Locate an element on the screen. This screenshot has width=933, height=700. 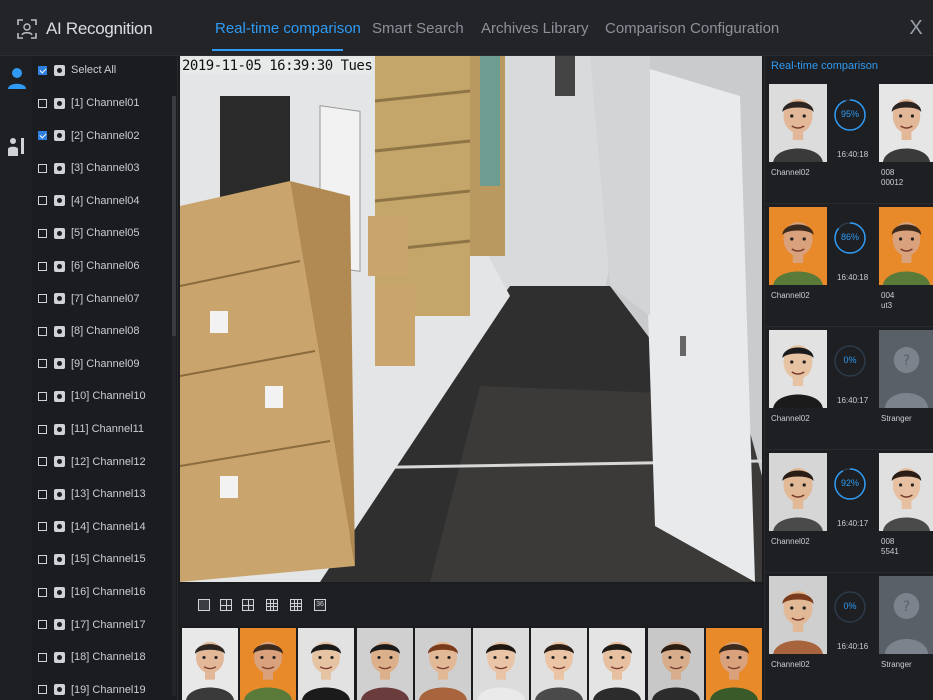
comparison-card: 92% 16:40:17 Channel02 008 5541 is located at coordinates (851, 512).